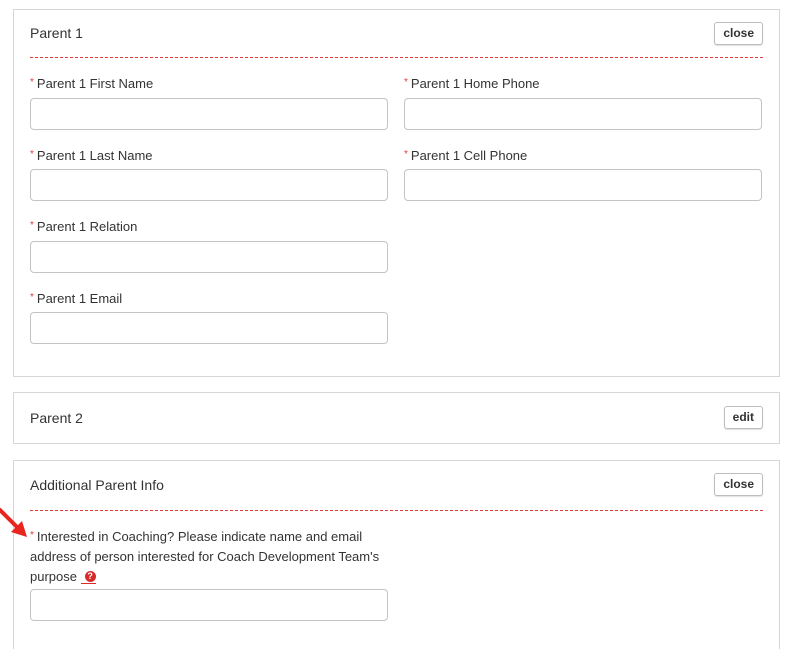  Describe the element at coordinates (56, 418) in the screenshot. I see `parent-2-title: Parent 2` at that location.